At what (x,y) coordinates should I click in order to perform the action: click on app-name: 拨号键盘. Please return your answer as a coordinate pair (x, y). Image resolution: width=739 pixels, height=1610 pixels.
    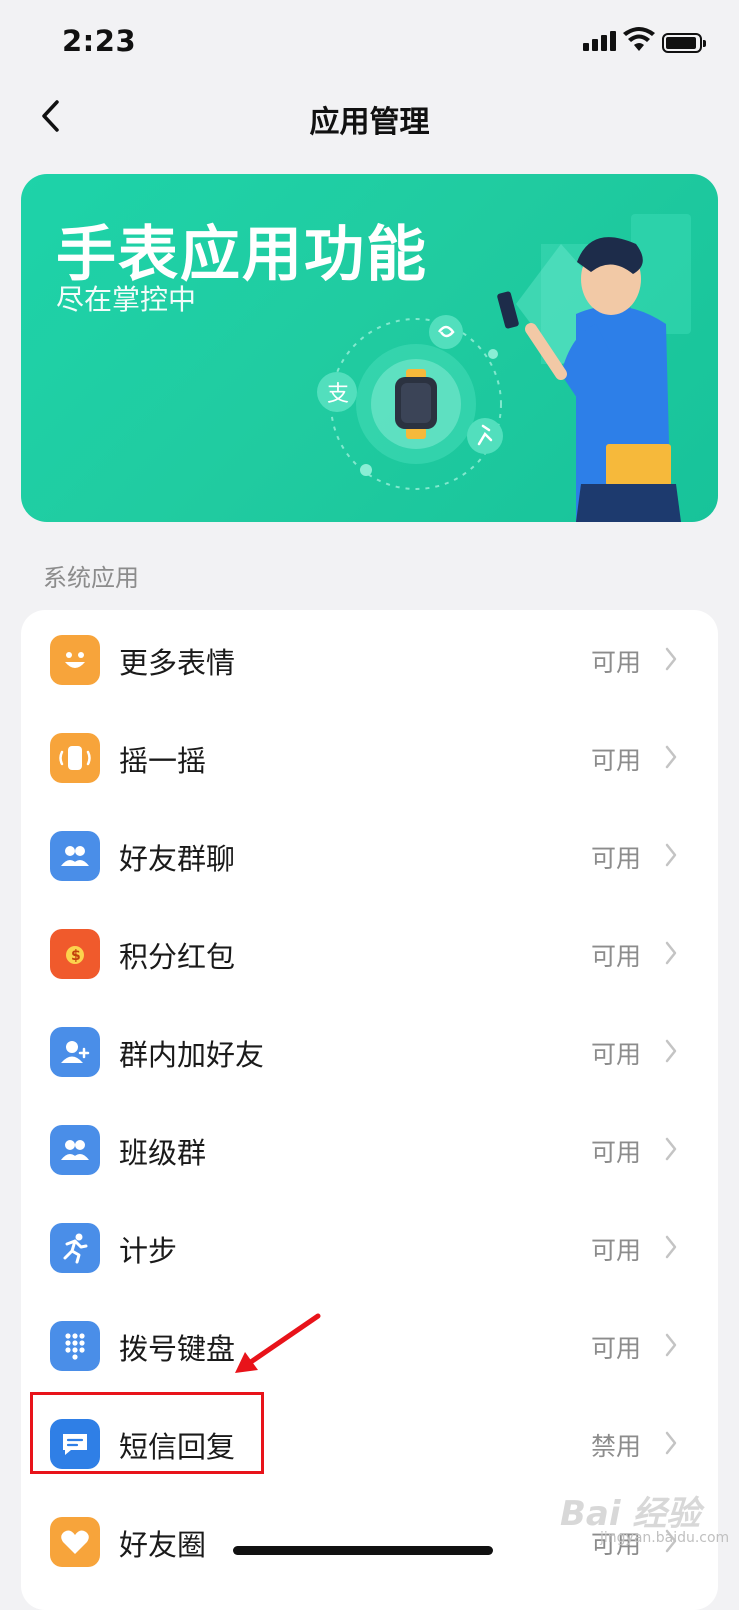
    Looking at the image, I should click on (177, 1349).